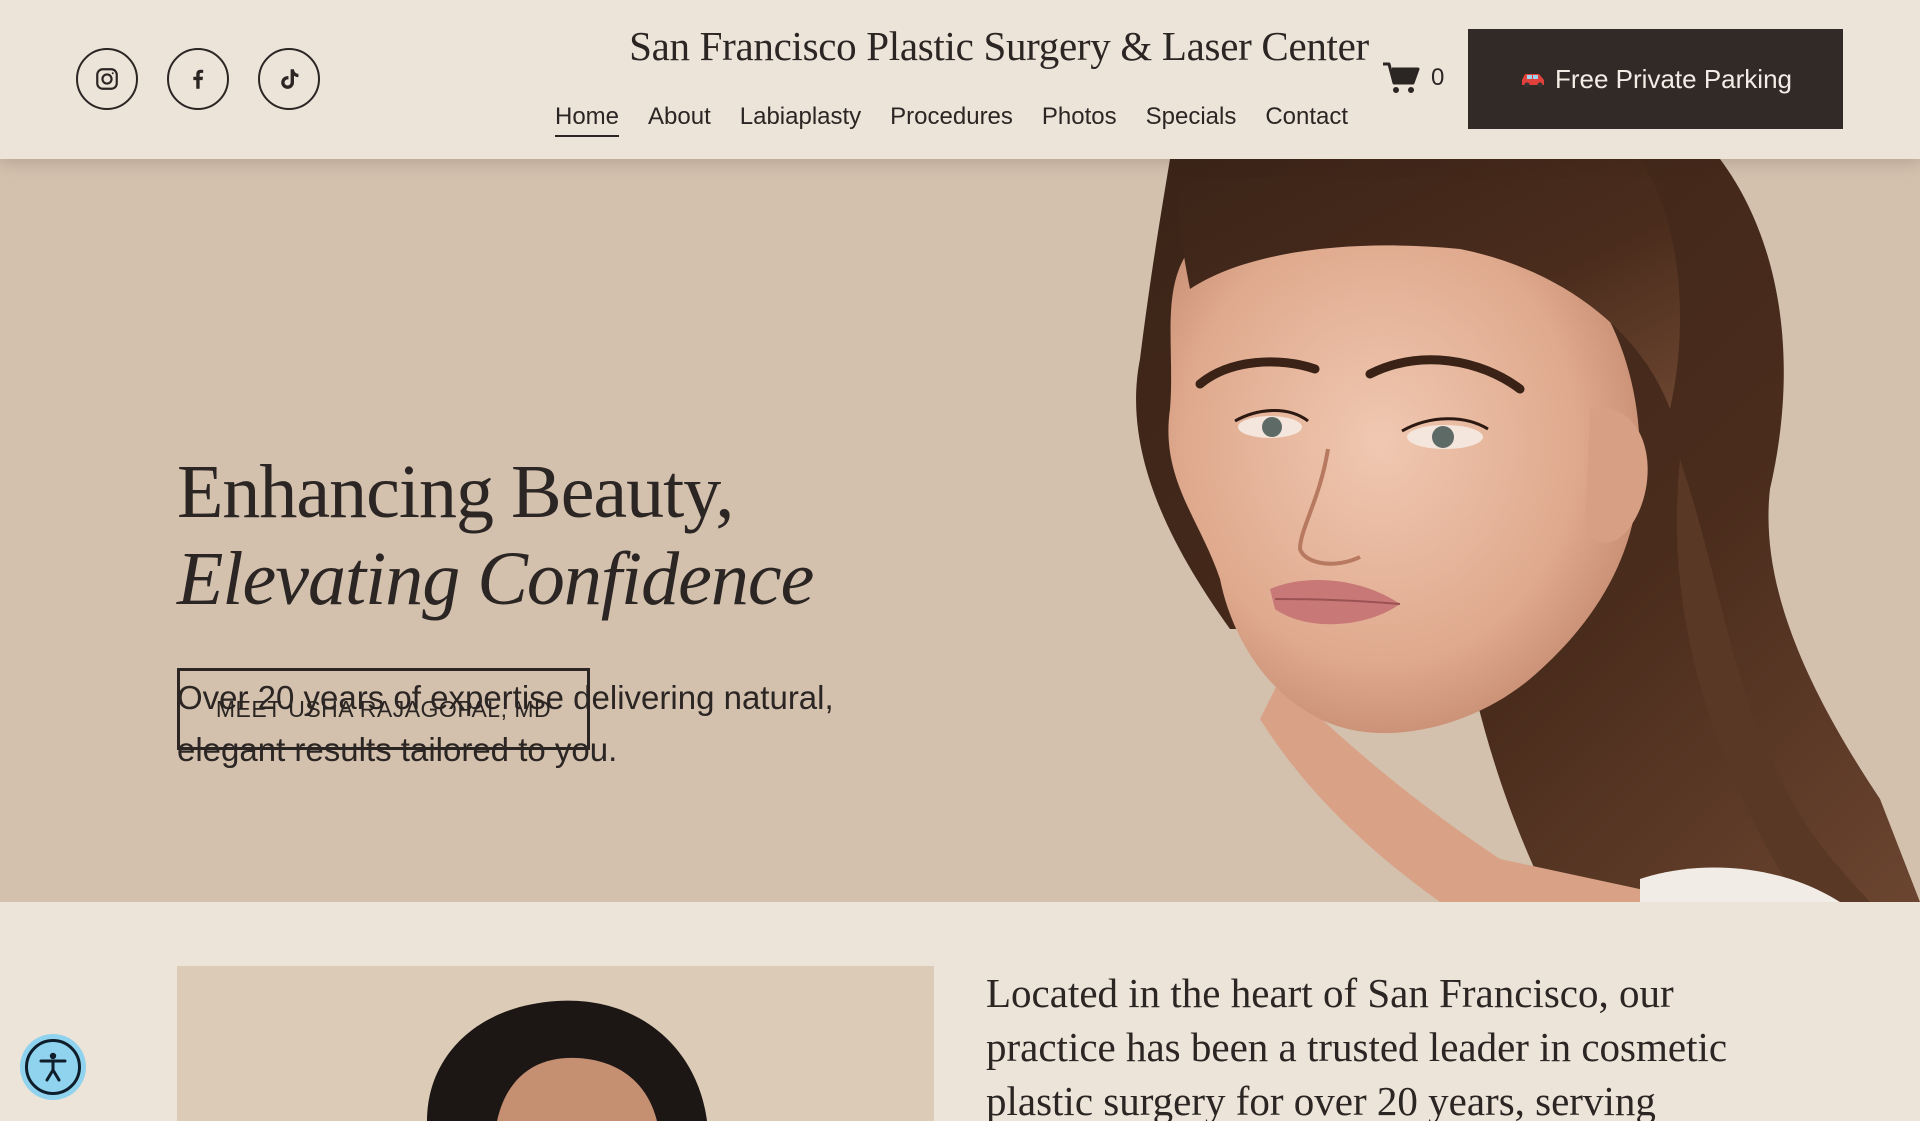 The height and width of the screenshot is (1121, 1920). What do you see at coordinates (1401, 77) in the screenshot?
I see `cart-icon` at bounding box center [1401, 77].